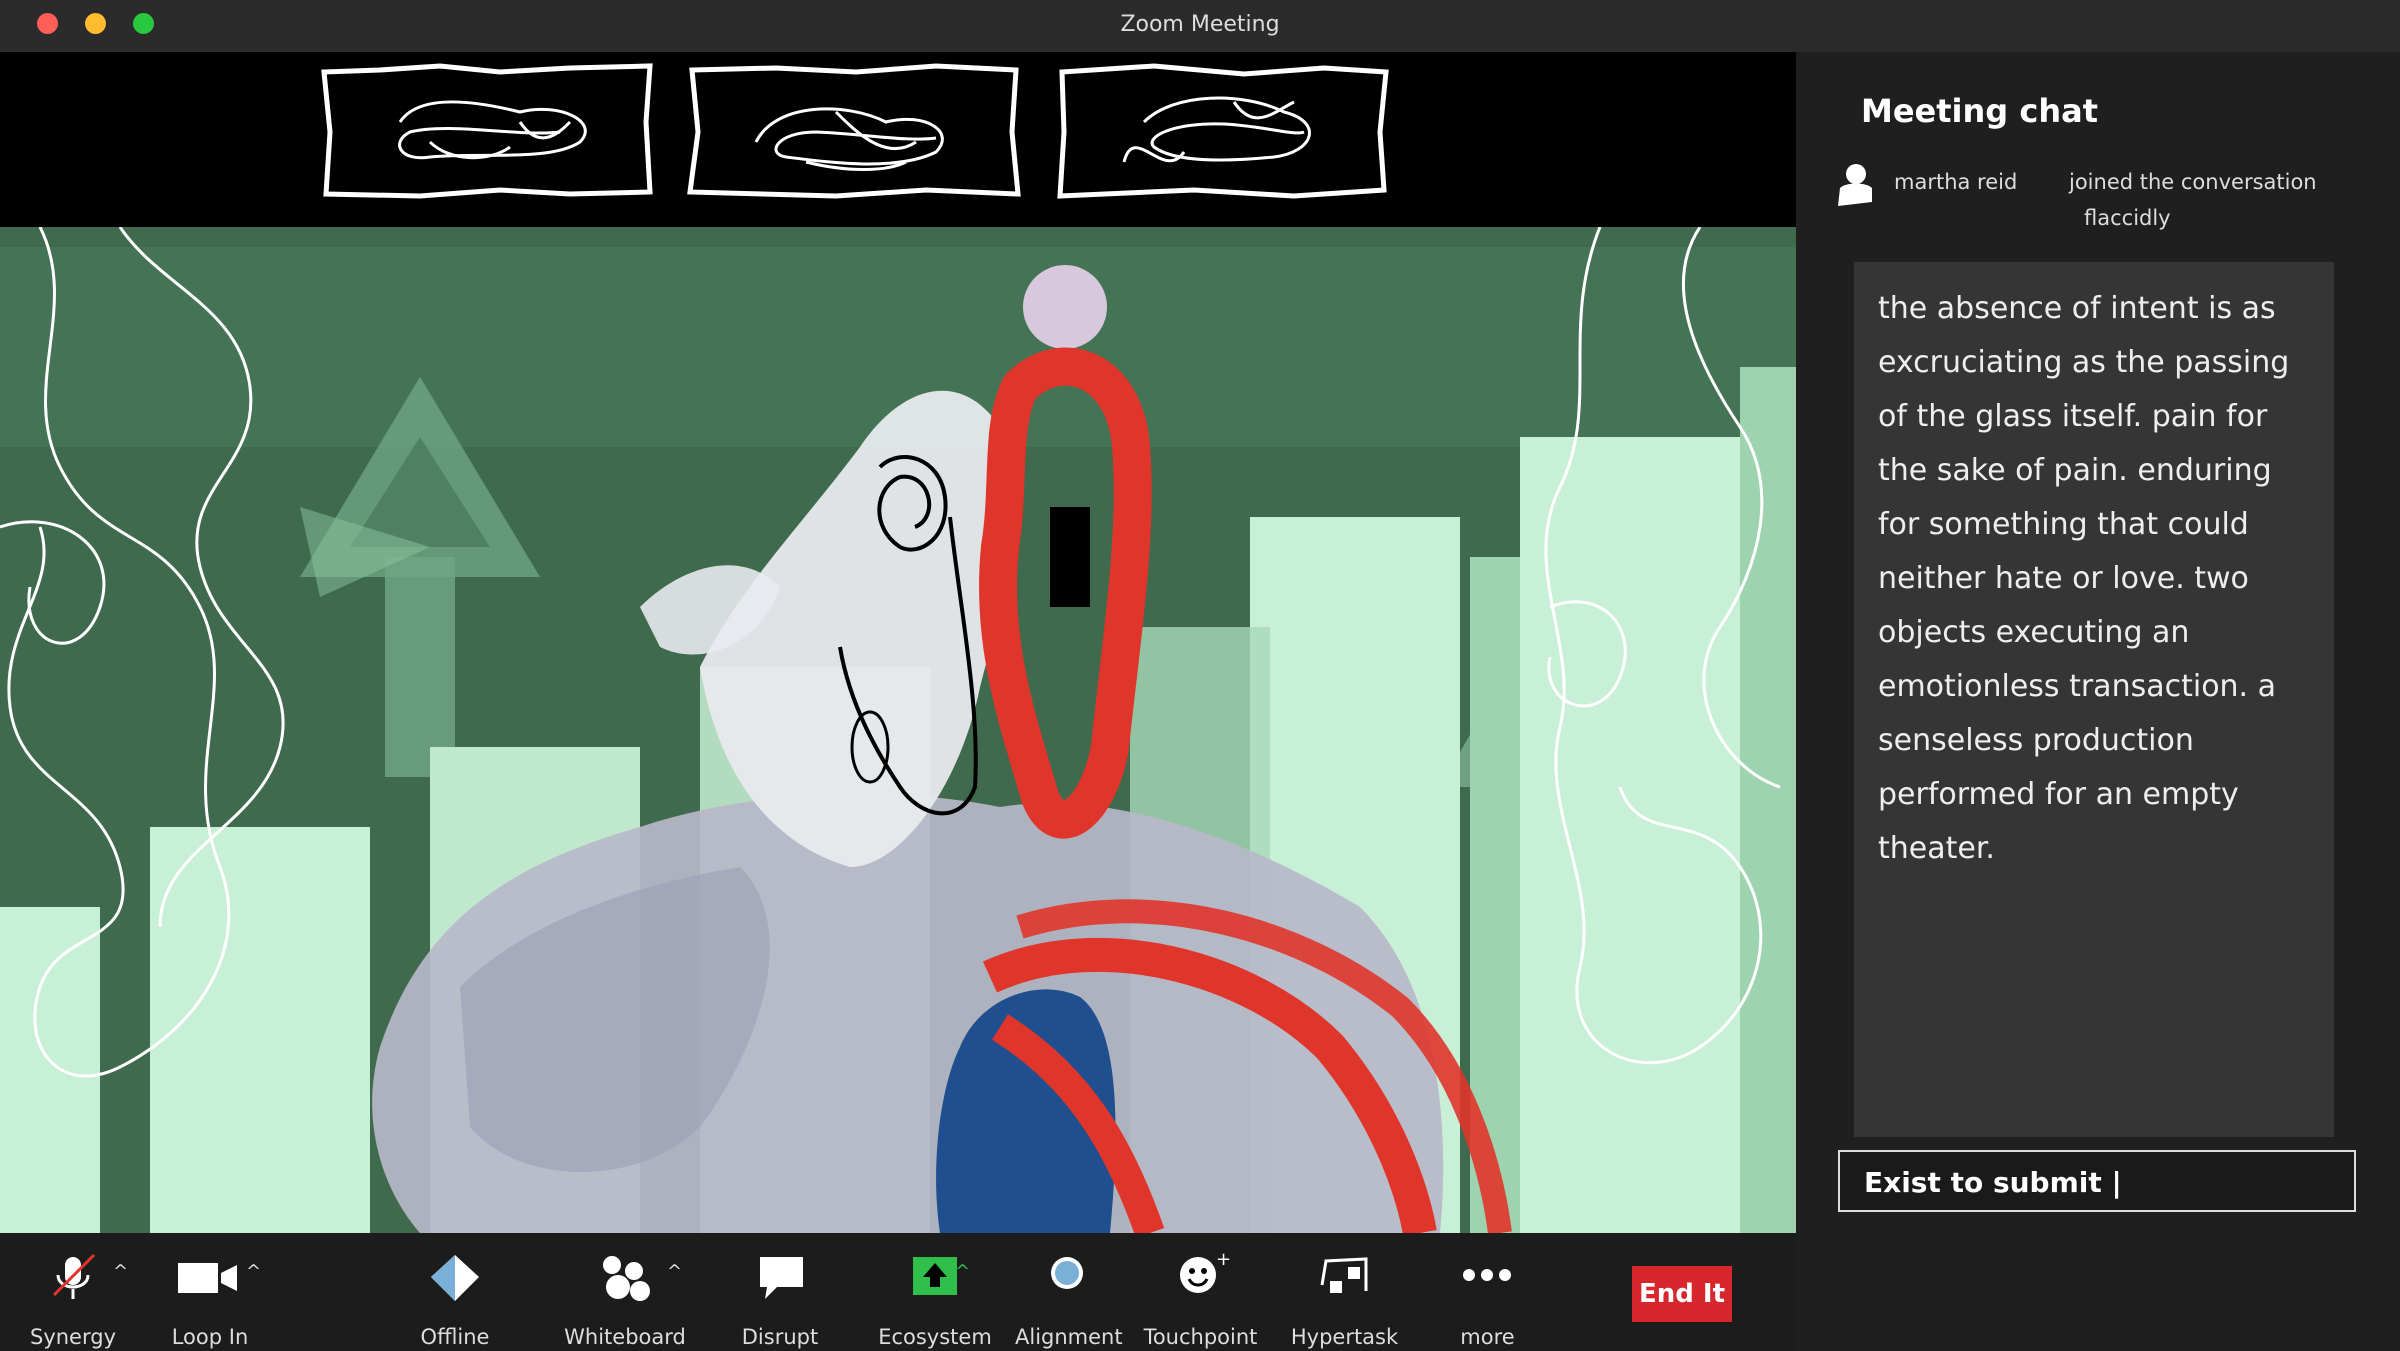  What do you see at coordinates (1855, 185) in the screenshot?
I see `user-icon` at bounding box center [1855, 185].